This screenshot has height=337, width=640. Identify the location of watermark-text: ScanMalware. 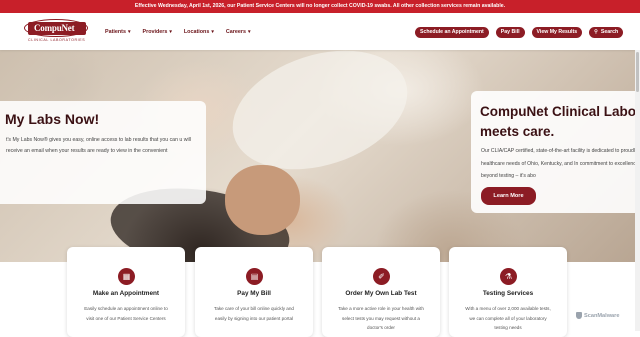
(602, 315).